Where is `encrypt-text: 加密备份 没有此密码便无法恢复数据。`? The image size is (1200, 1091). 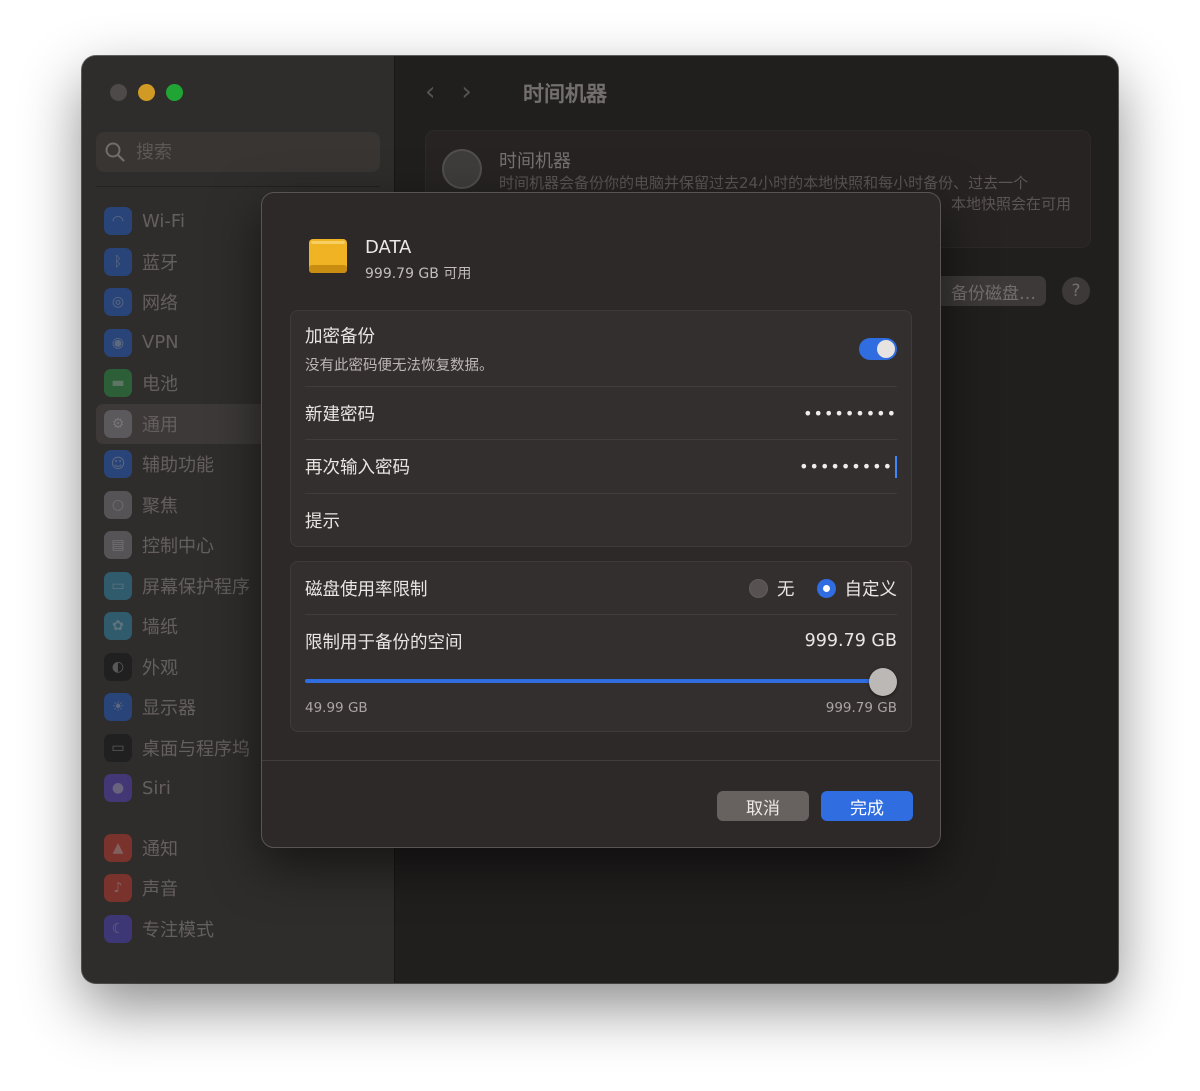
encrypt-text: 加密备份 没有此密码便无法恢复数据。 is located at coordinates (399, 349).